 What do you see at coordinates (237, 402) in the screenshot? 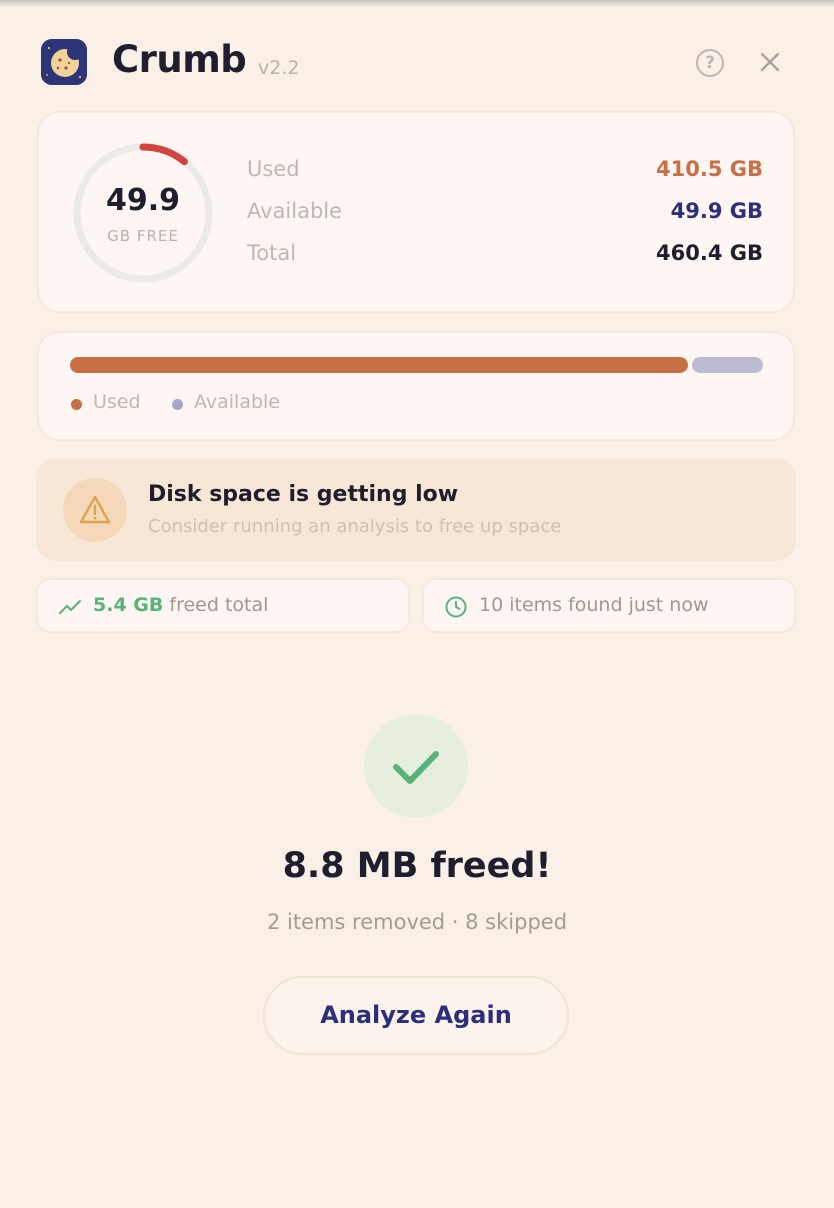
I see `legend-label-available: Available` at bounding box center [237, 402].